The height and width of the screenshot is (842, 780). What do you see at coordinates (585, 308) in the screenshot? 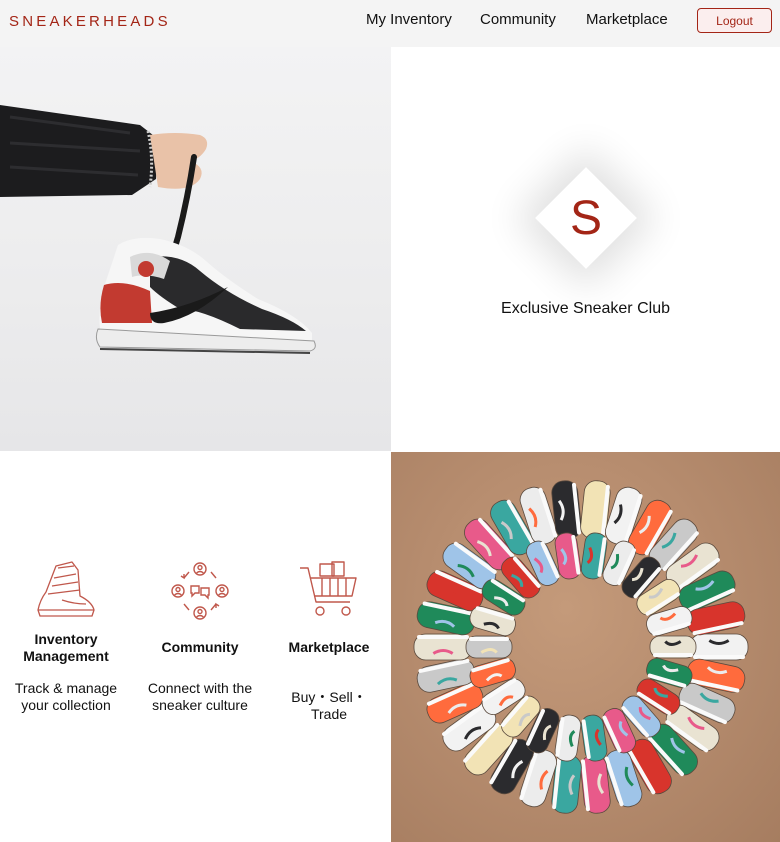
I see `club-tagline: Exclusive Sneaker Club` at bounding box center [585, 308].